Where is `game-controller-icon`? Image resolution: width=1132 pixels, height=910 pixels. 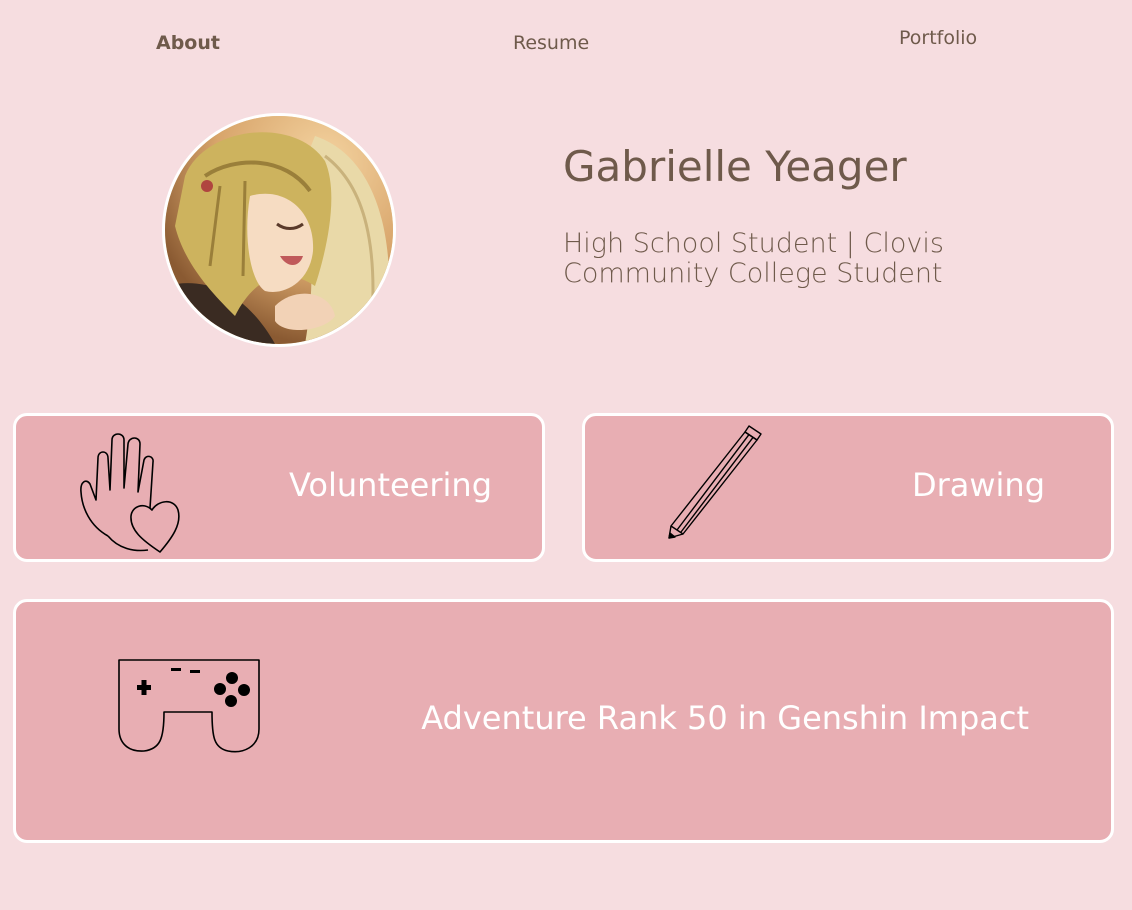
game-controller-icon is located at coordinates (189, 706).